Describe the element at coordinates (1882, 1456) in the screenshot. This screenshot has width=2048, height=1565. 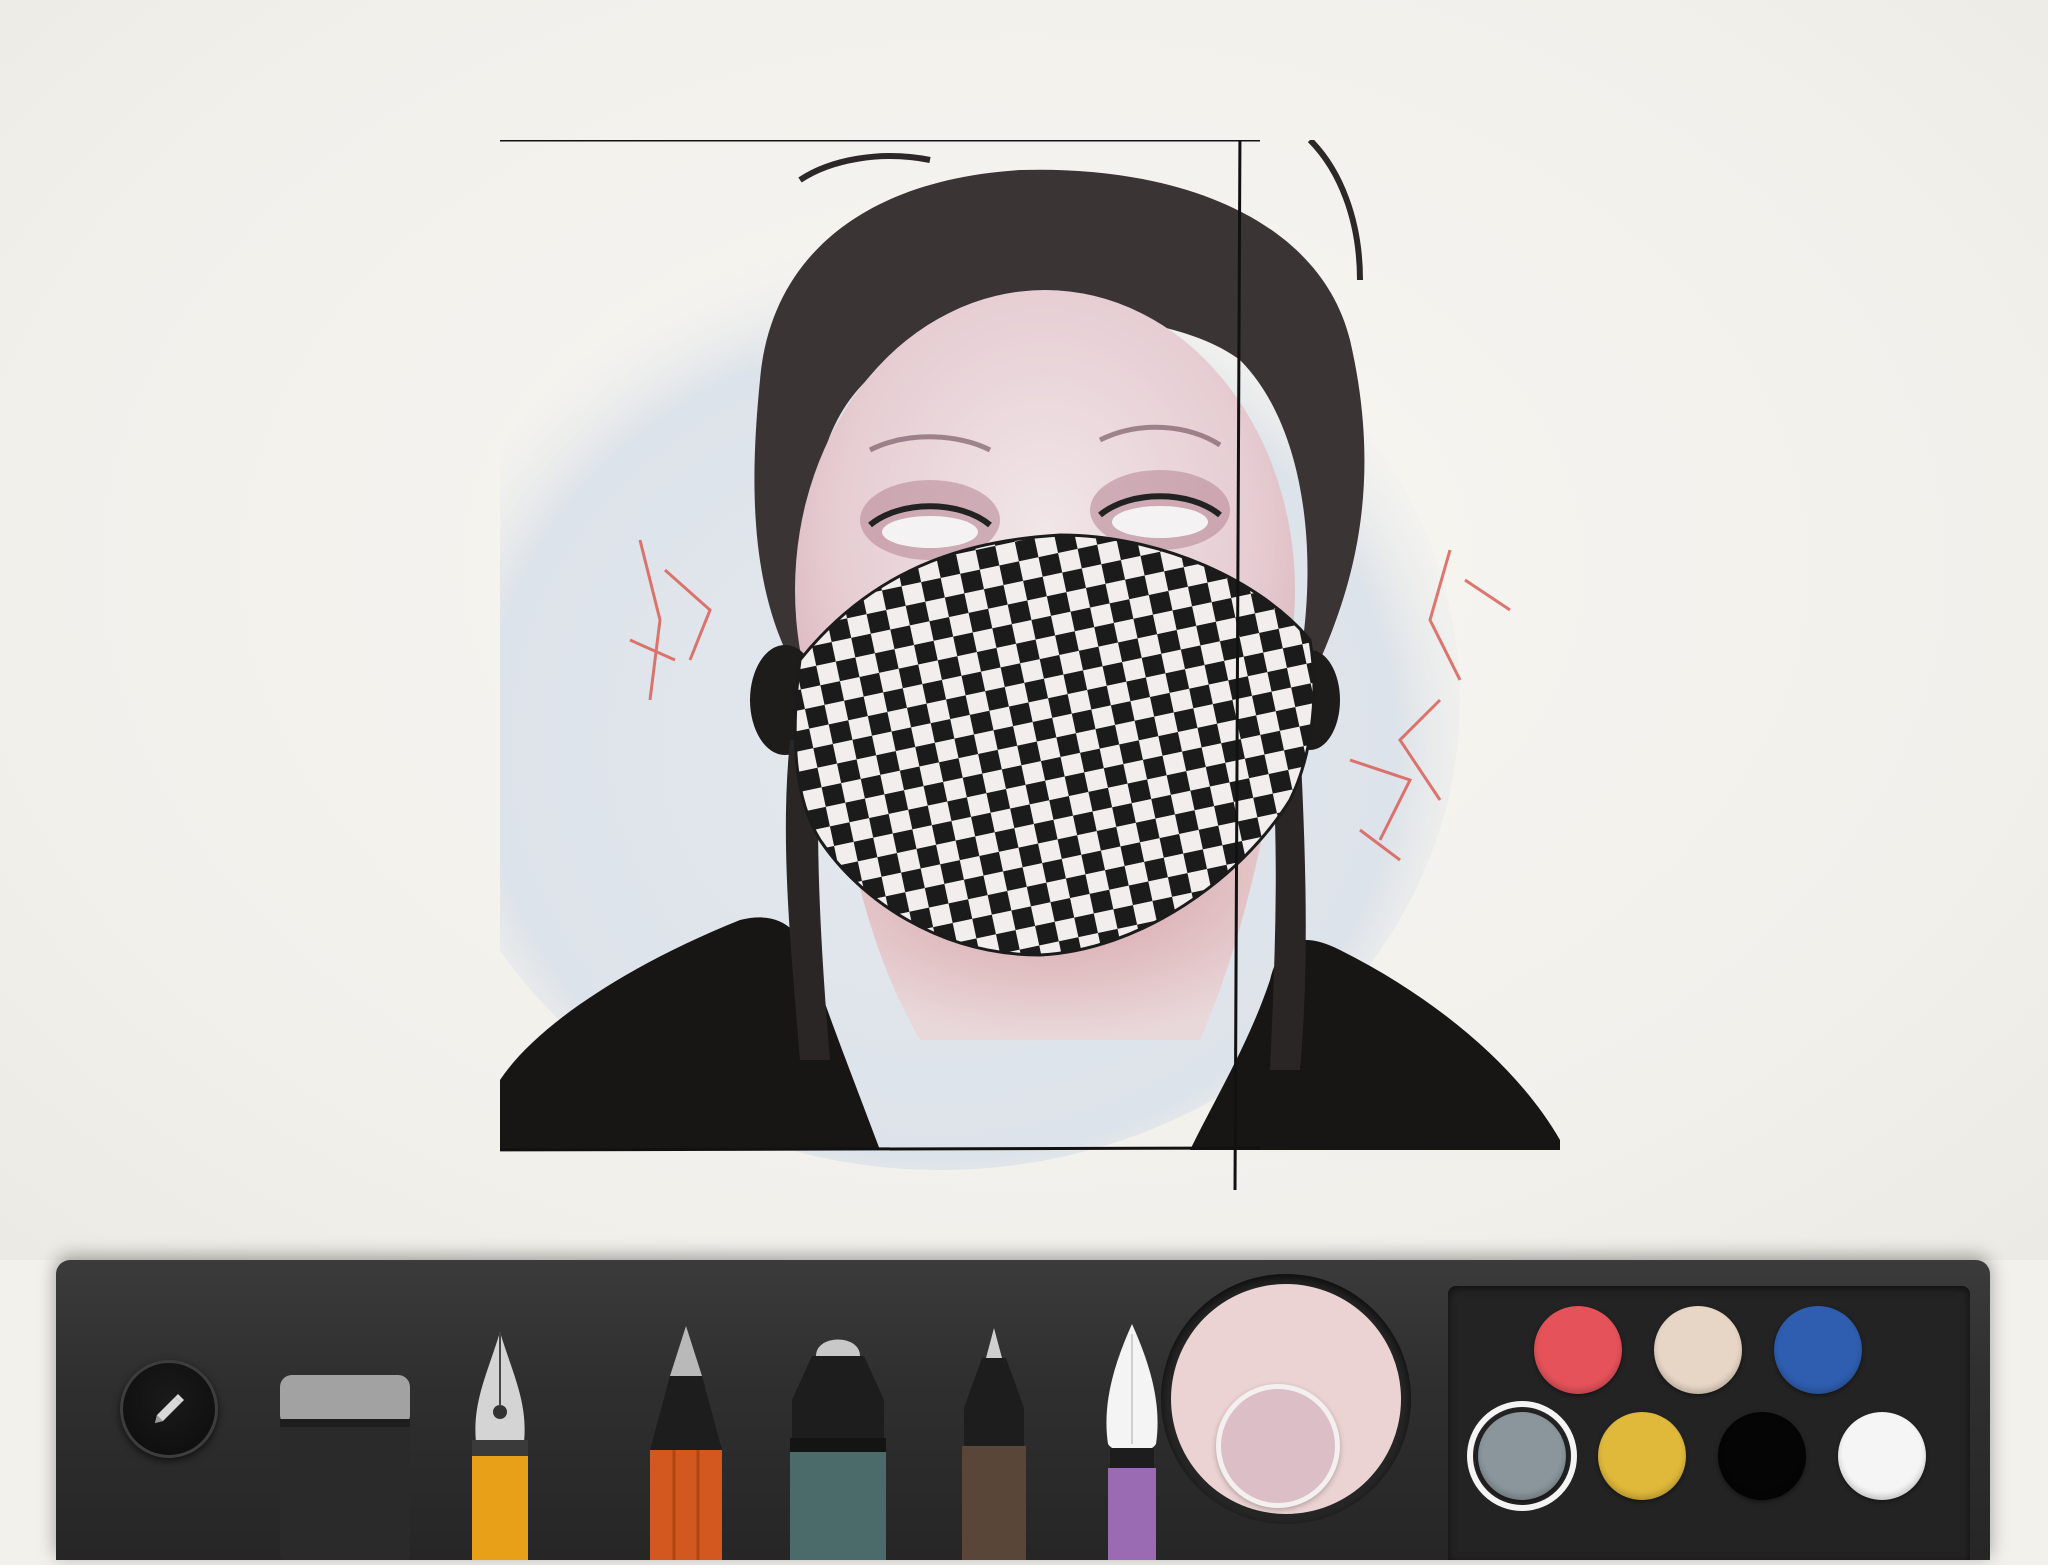
I see `swatch-white` at that location.